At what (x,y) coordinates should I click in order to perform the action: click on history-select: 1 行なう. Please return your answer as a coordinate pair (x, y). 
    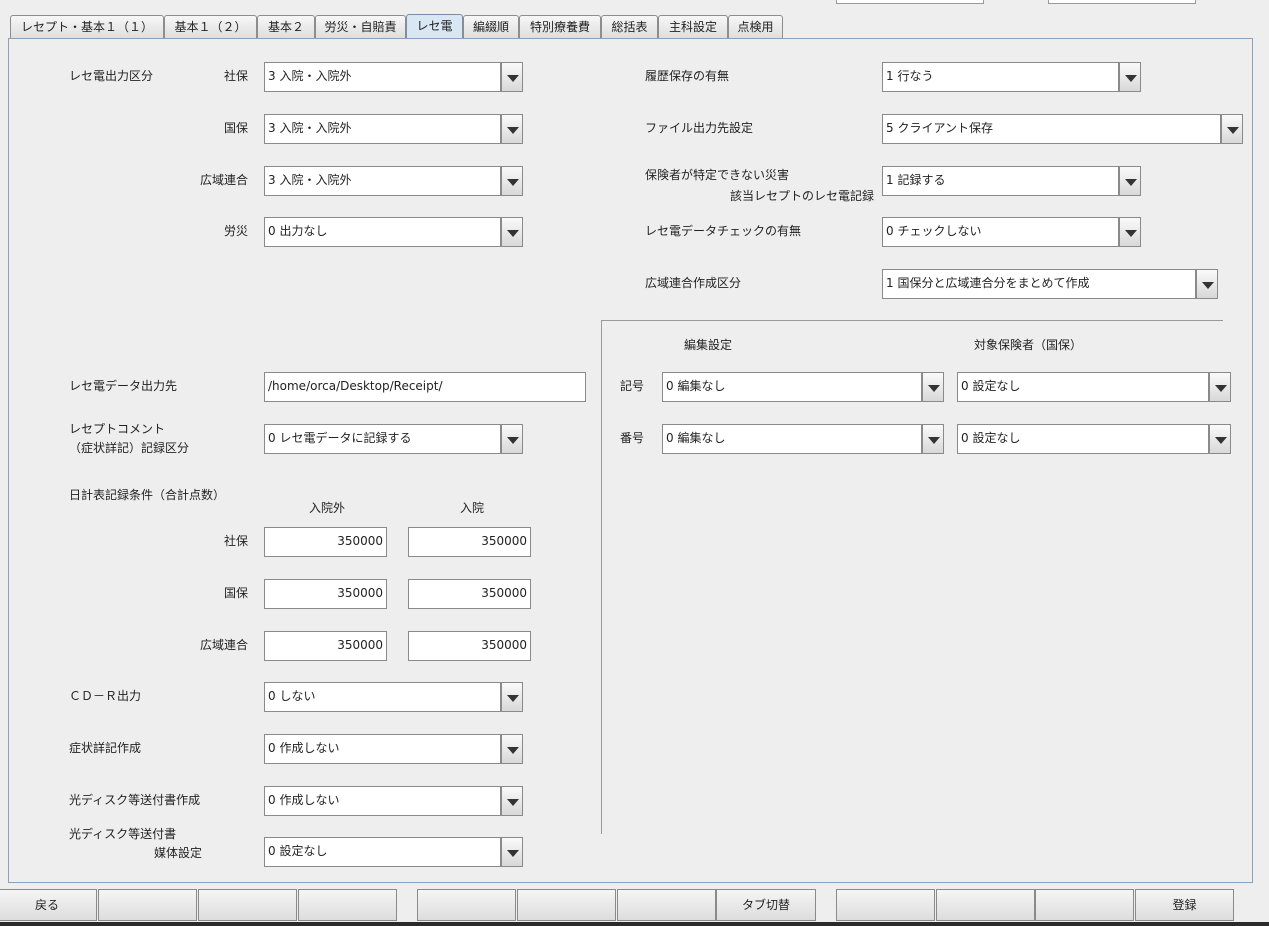
    Looking at the image, I should click on (1011, 77).